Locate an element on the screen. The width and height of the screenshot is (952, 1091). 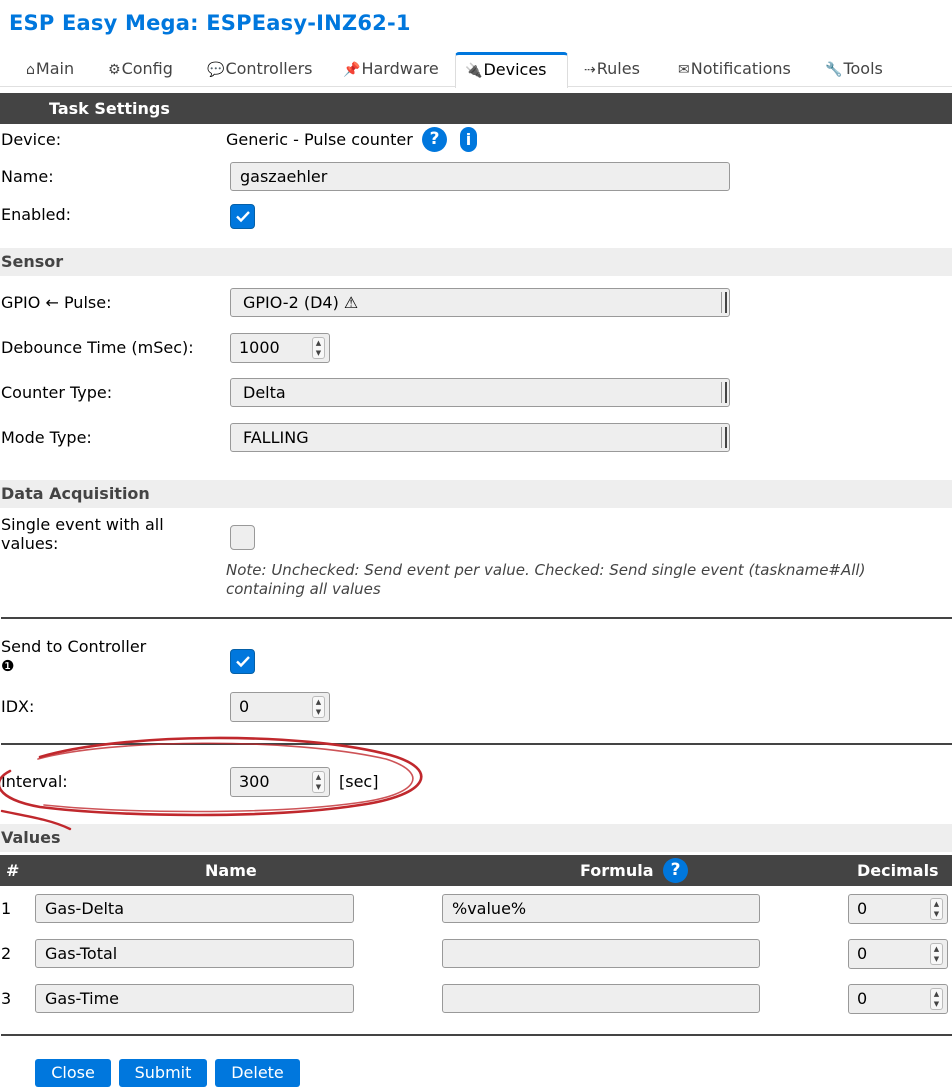
row-index: 1 is located at coordinates (6, 908).